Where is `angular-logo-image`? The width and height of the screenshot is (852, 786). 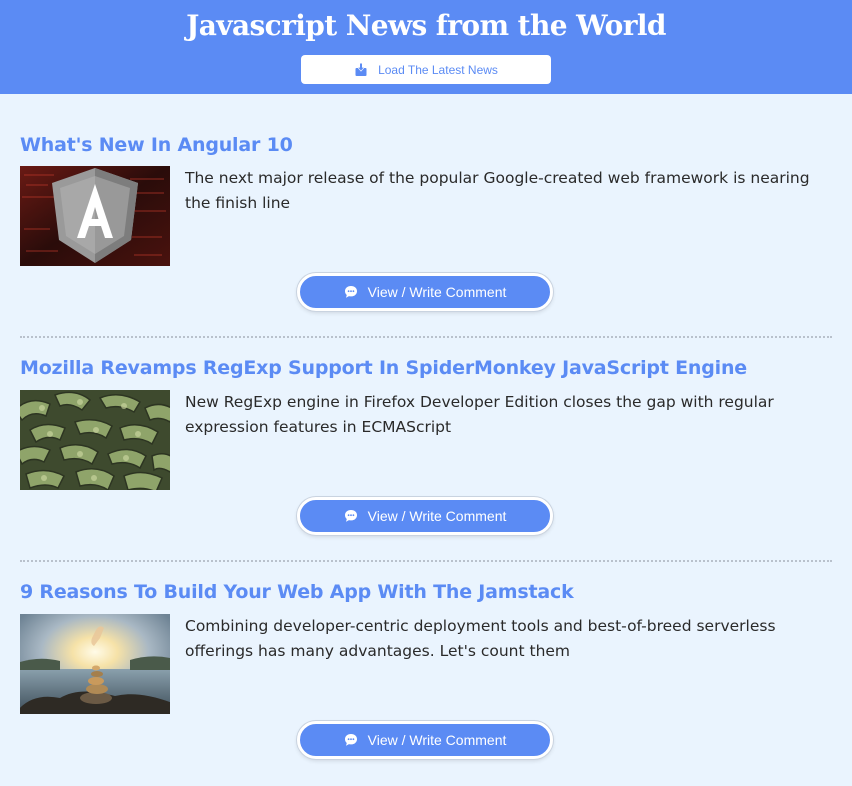 angular-logo-image is located at coordinates (95, 216).